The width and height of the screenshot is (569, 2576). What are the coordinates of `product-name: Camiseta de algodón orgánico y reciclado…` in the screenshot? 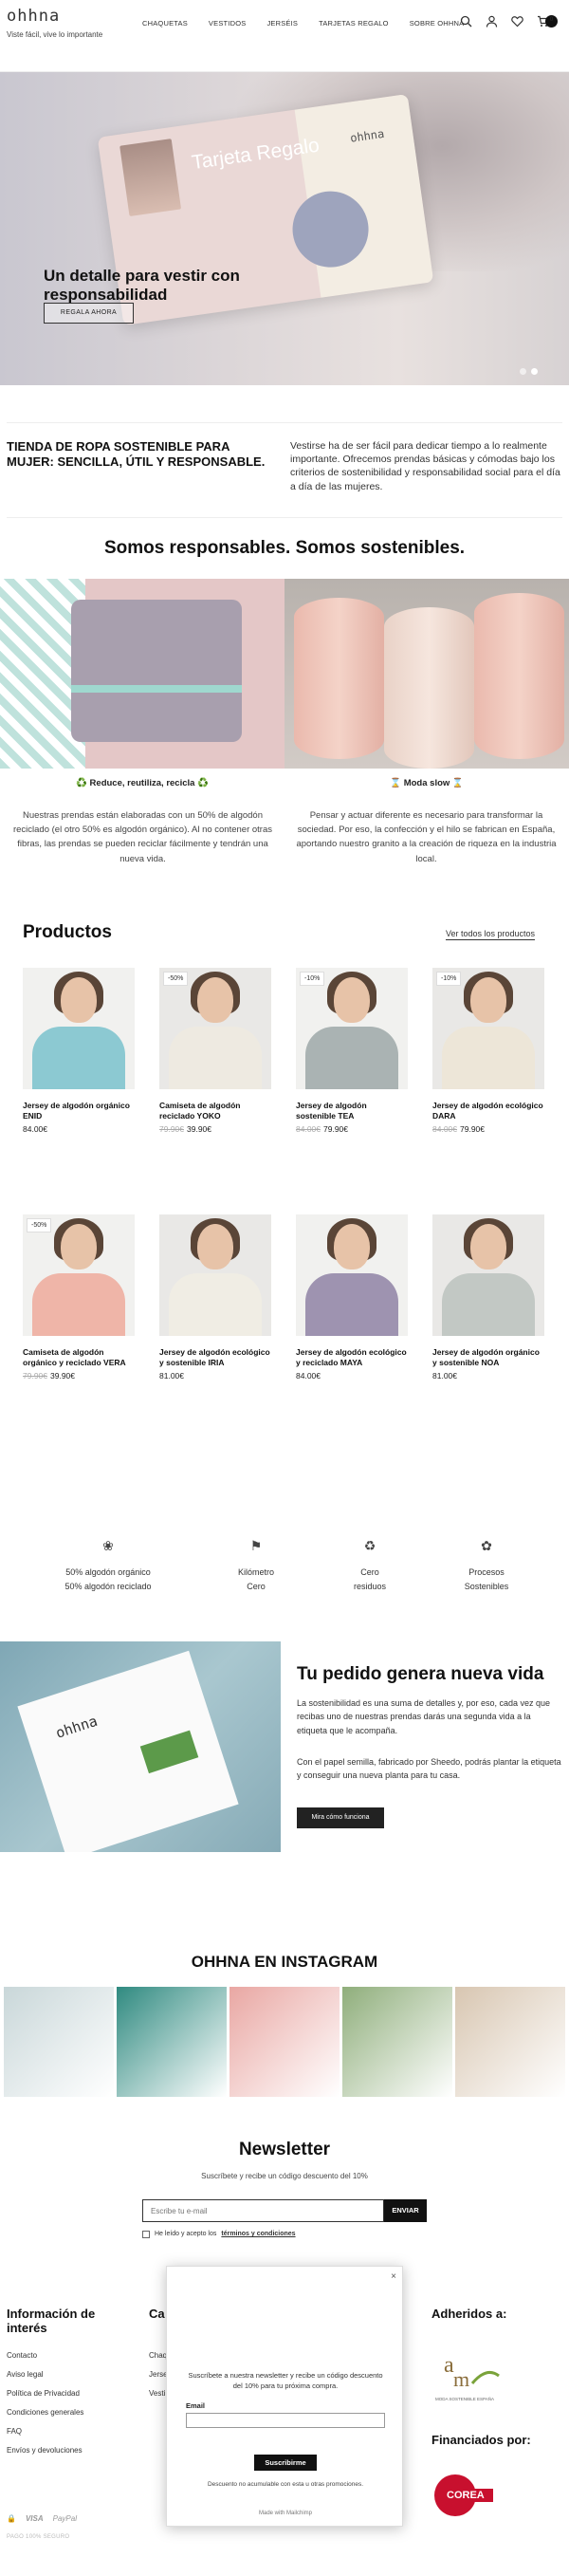 It's located at (79, 1357).